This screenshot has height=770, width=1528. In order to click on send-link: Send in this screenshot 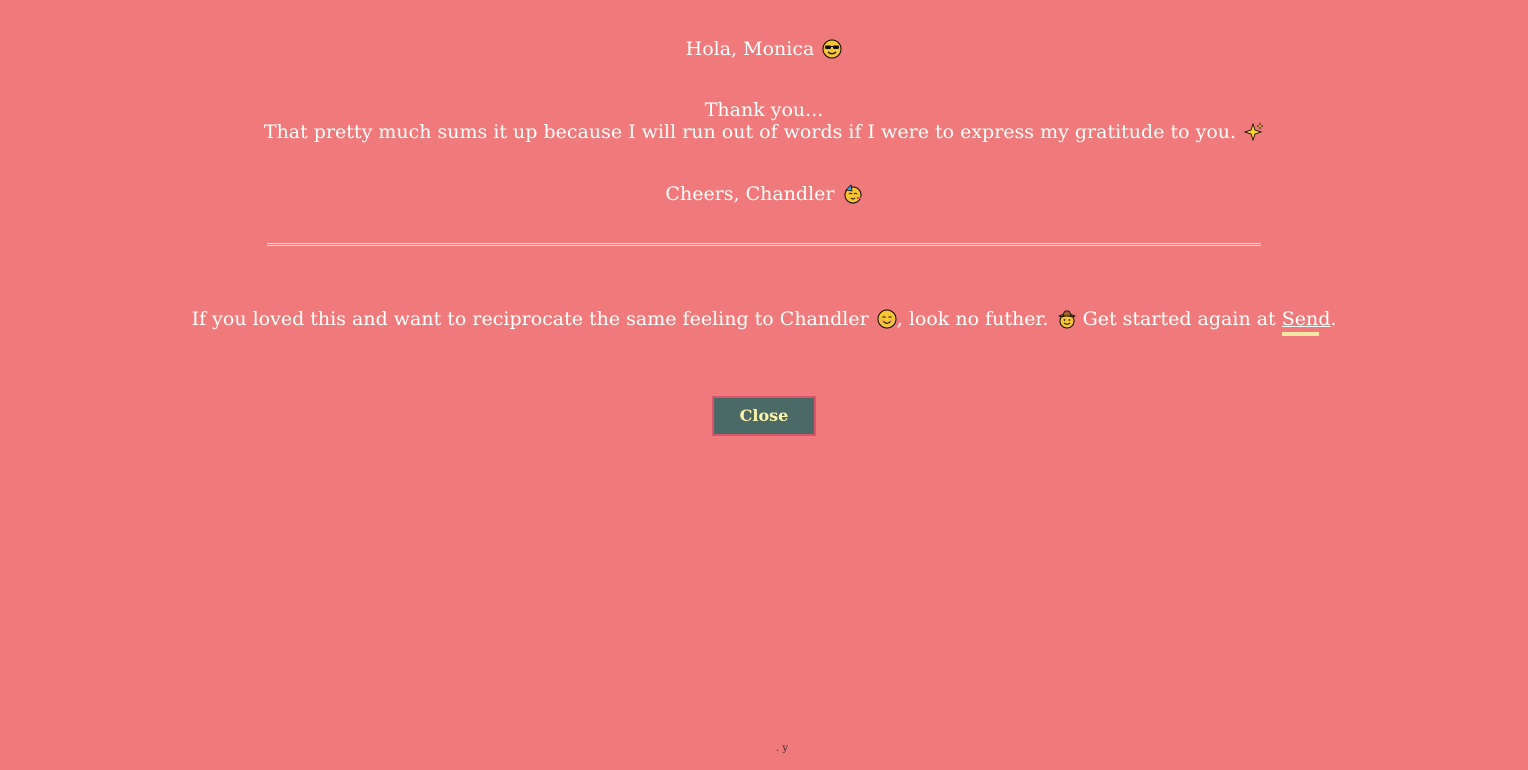, I will do `click(1306, 319)`.